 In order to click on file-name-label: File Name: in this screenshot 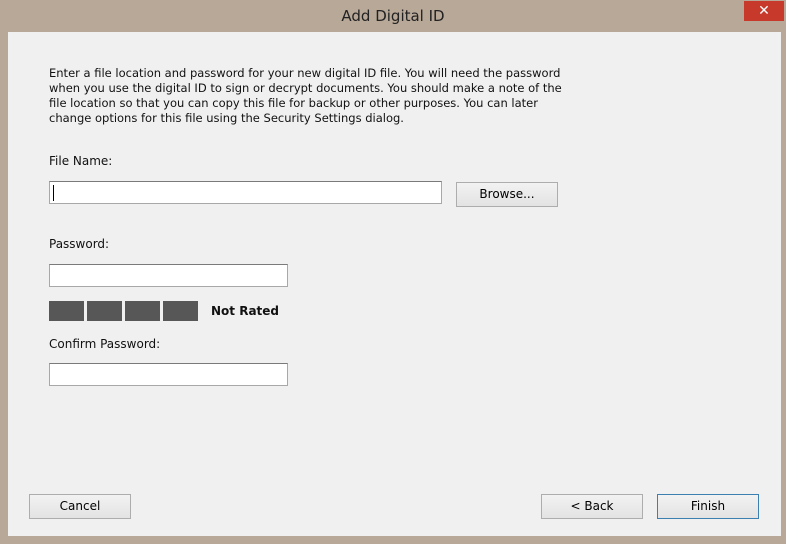, I will do `click(81, 161)`.